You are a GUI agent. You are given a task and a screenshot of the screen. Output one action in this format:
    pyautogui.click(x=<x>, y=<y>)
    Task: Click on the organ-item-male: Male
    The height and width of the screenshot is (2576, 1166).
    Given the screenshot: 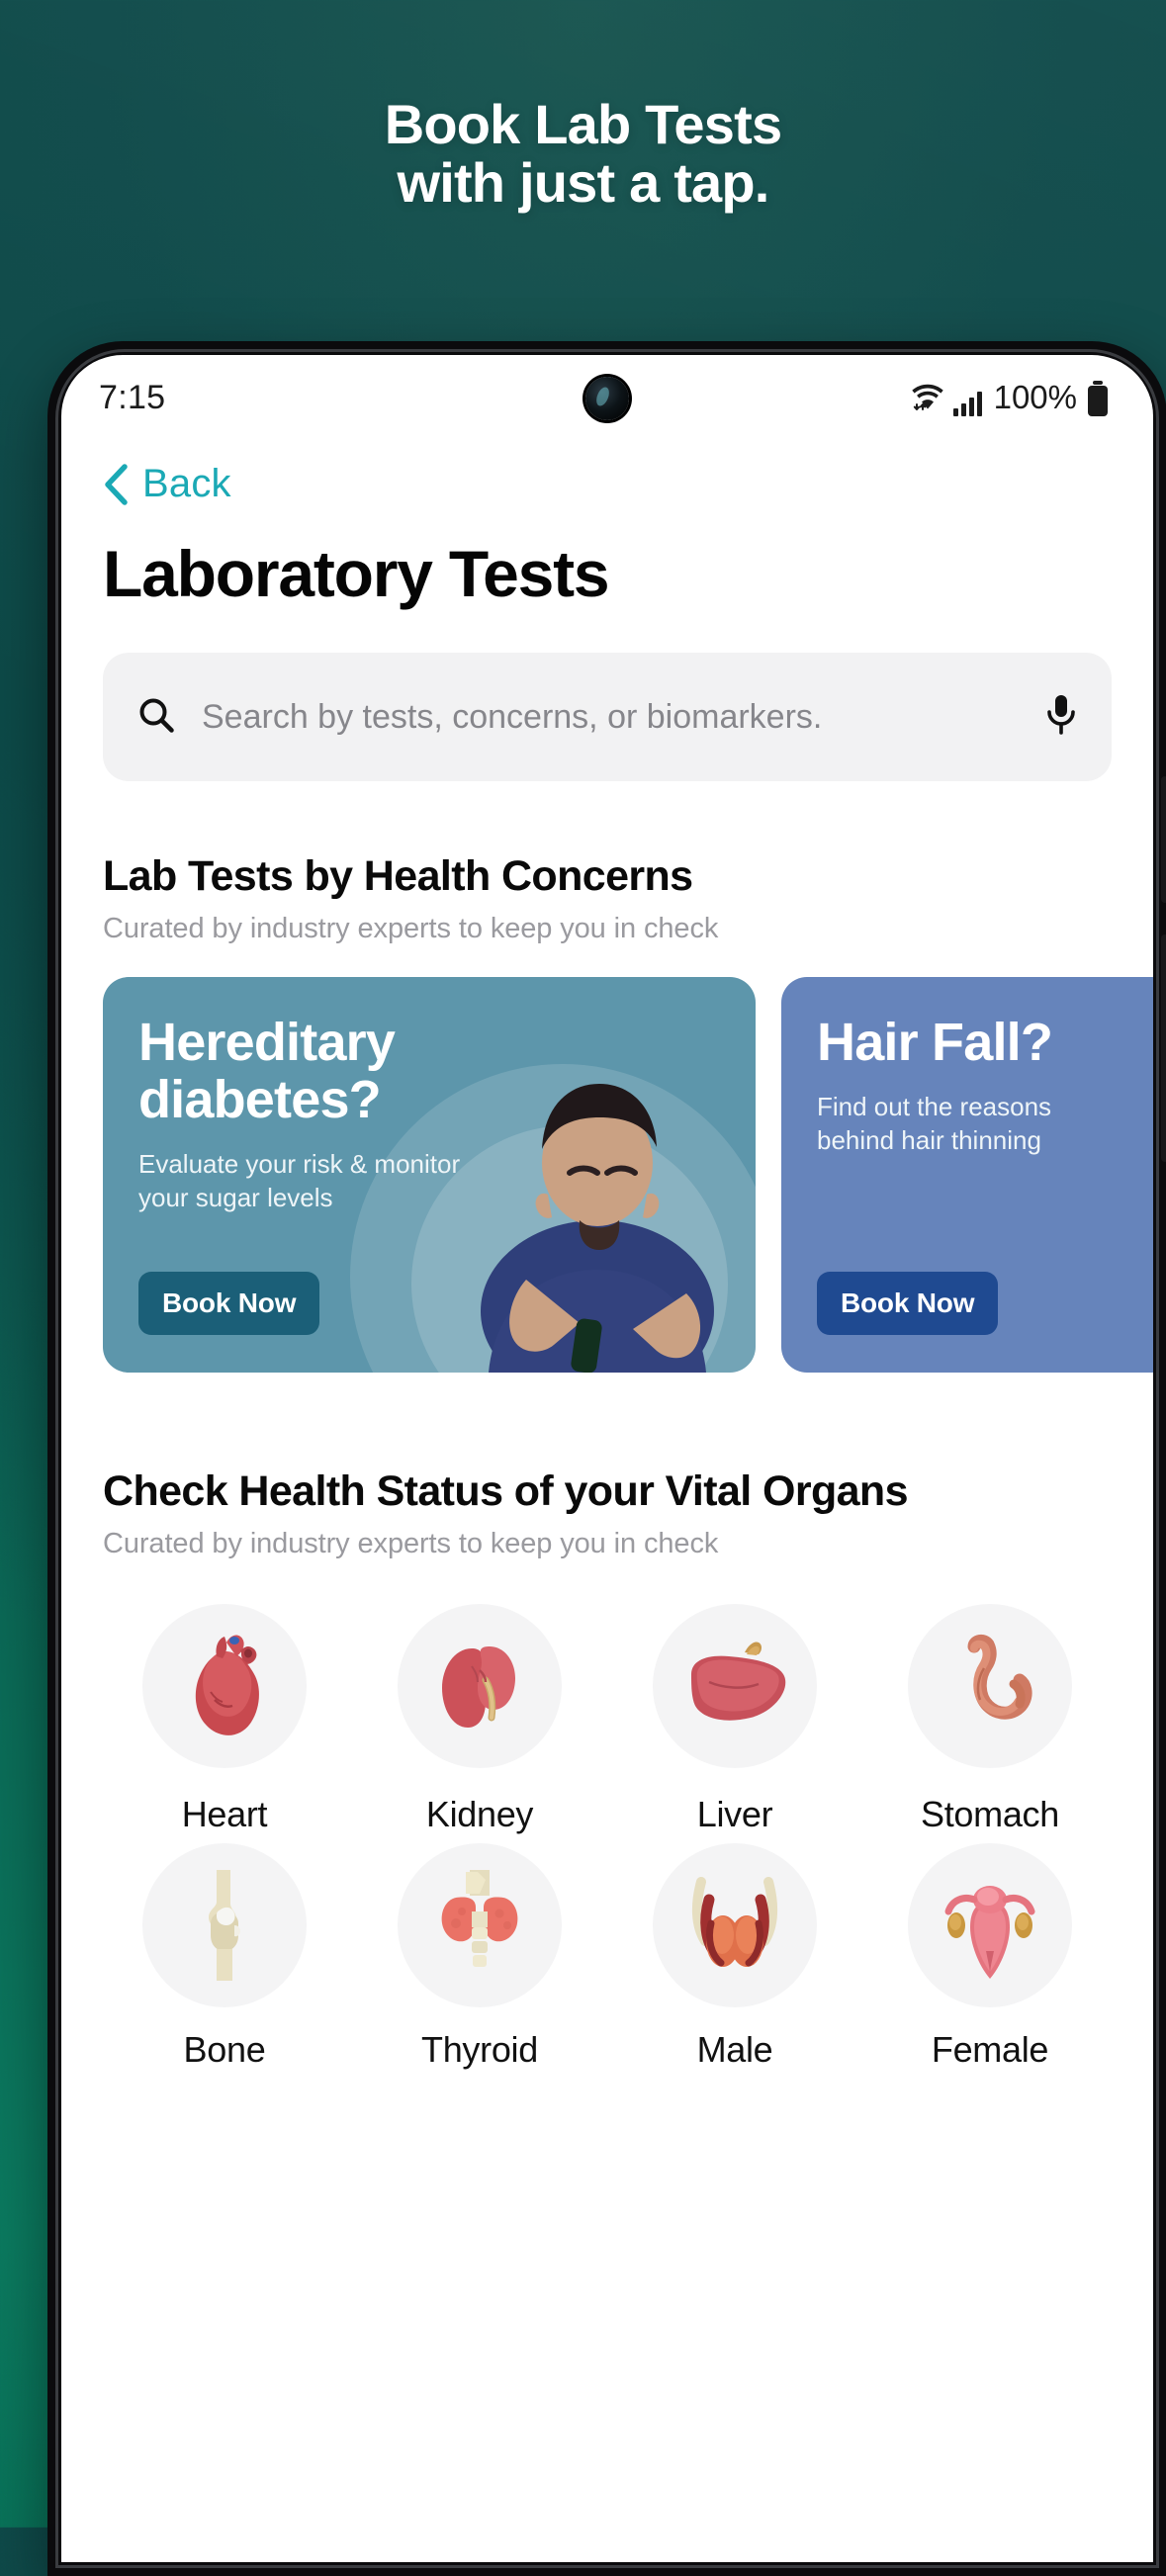 What is the action you would take?
    pyautogui.click(x=734, y=1957)
    